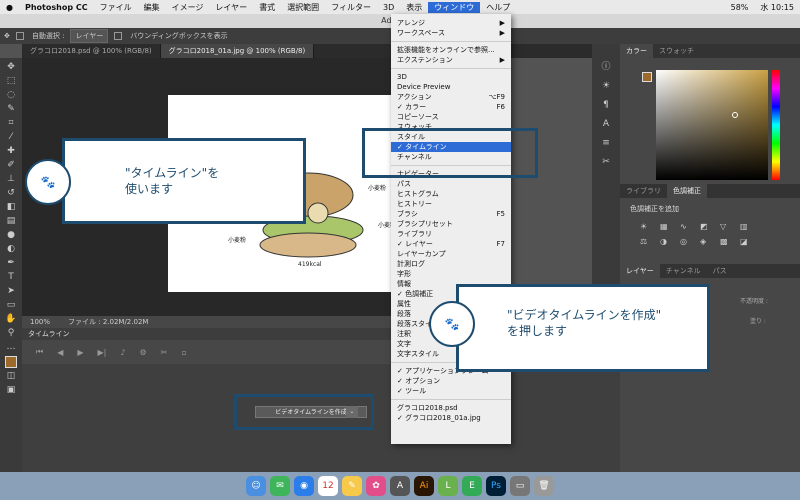 This screenshot has height=500, width=800. What do you see at coordinates (676, 51) in the screenshot?
I see `tab-swatches: スウォッチ` at bounding box center [676, 51].